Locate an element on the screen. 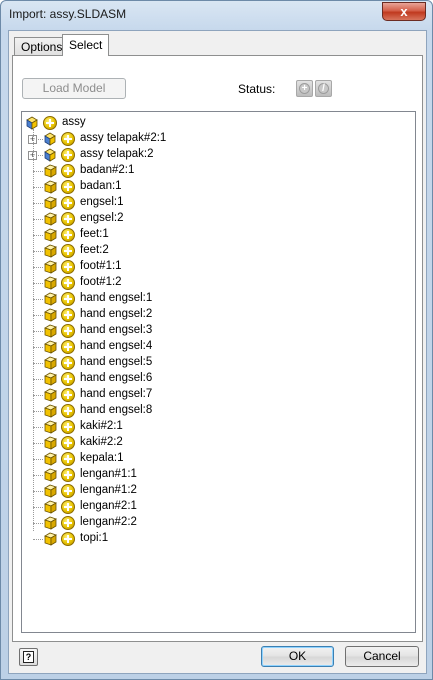 The height and width of the screenshot is (680, 433). window-title: Import: assy.SLDASM is located at coordinates (68, 14).